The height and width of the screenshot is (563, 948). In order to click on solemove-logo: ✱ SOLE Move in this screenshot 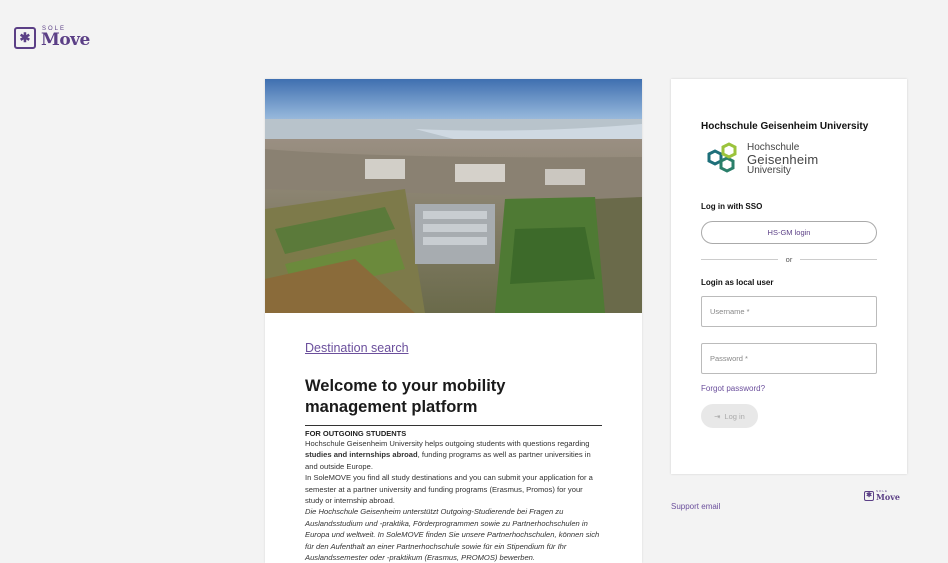, I will do `click(52, 37)`.